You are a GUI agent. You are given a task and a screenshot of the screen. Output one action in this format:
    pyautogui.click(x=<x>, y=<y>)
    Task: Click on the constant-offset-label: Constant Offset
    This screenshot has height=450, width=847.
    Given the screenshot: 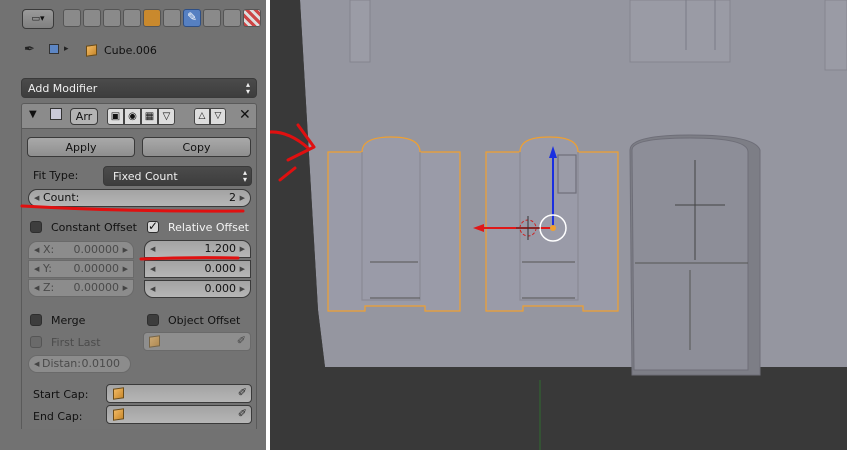 What is the action you would take?
    pyautogui.click(x=94, y=227)
    